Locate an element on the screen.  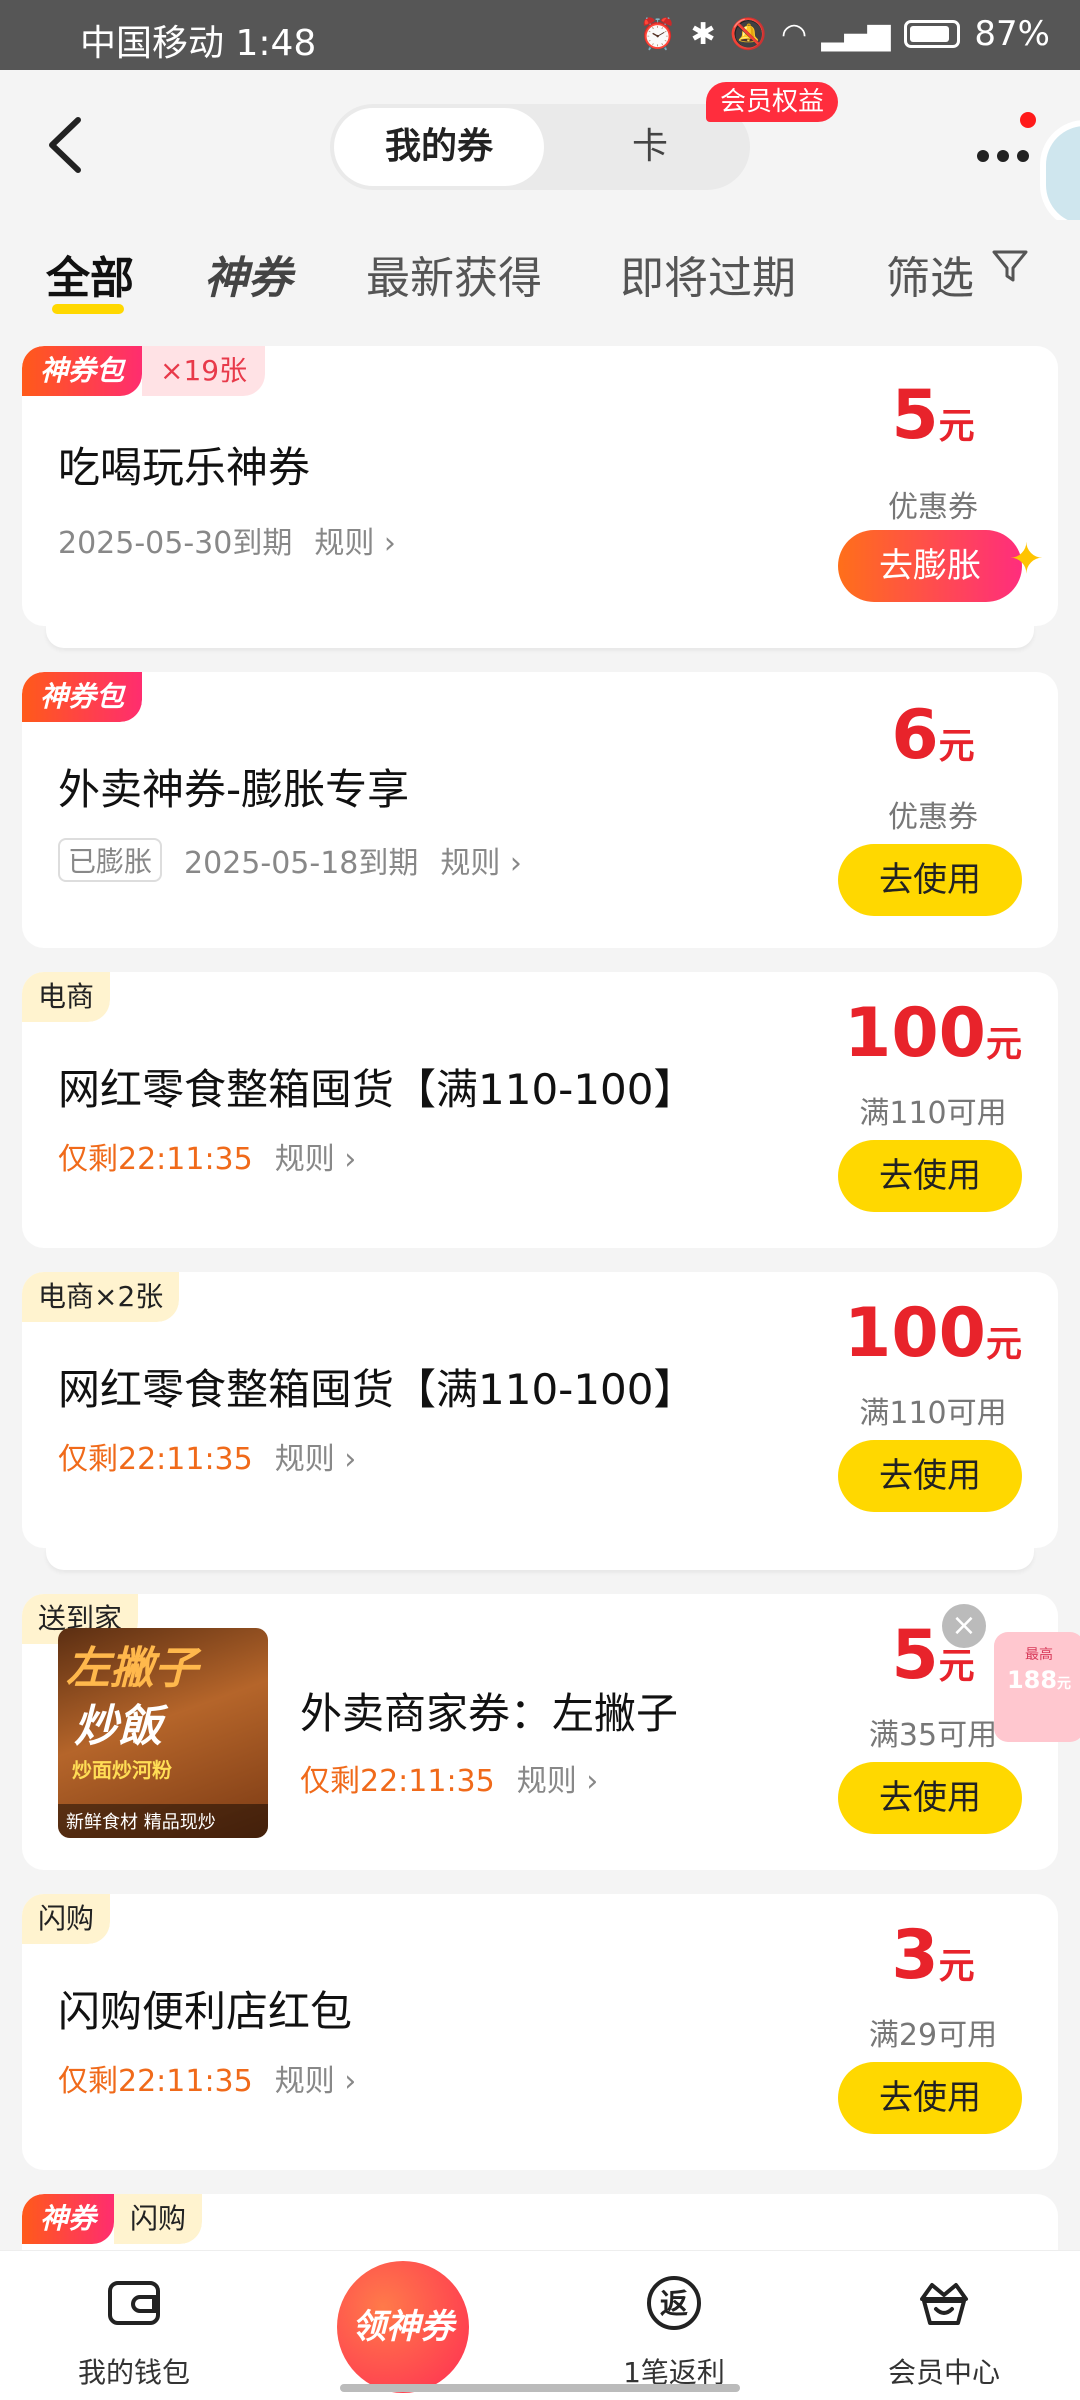
member-benefits-badge: 会员权益 is located at coordinates (772, 102).